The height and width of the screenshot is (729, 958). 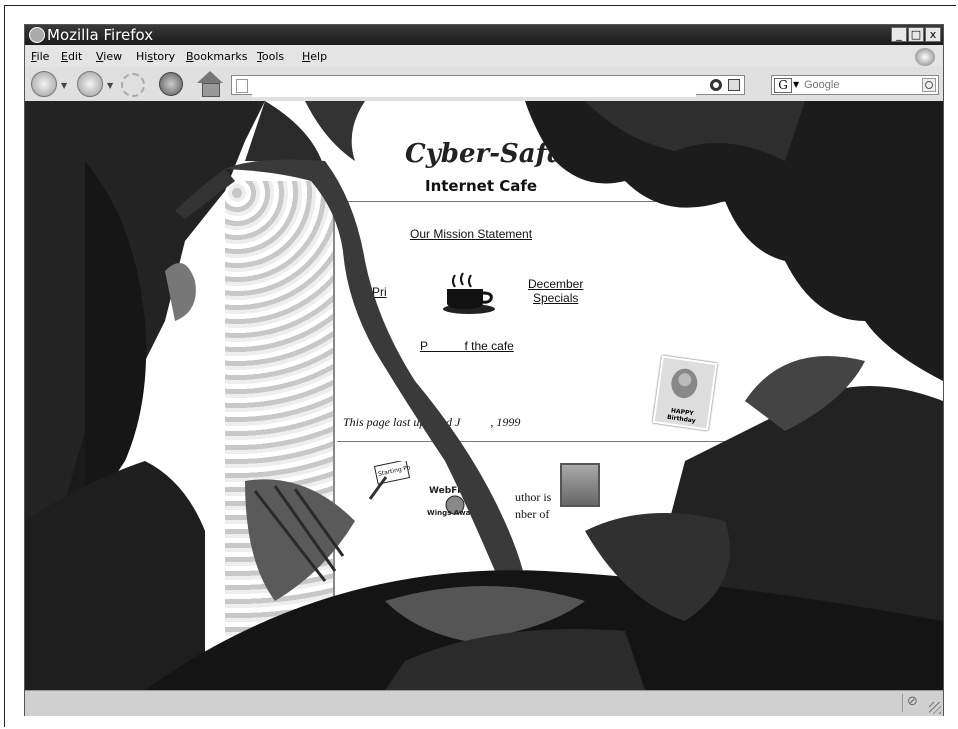 I want to click on author-line-2: nber of, so click(x=532, y=514).